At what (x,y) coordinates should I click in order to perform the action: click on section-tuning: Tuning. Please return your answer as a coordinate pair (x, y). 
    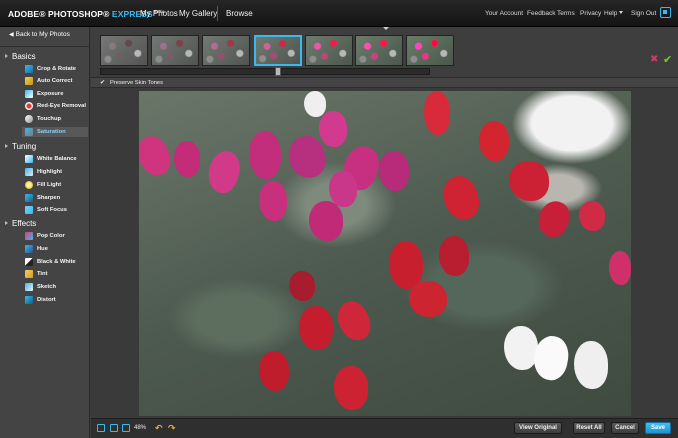
    Looking at the image, I should click on (20, 146).